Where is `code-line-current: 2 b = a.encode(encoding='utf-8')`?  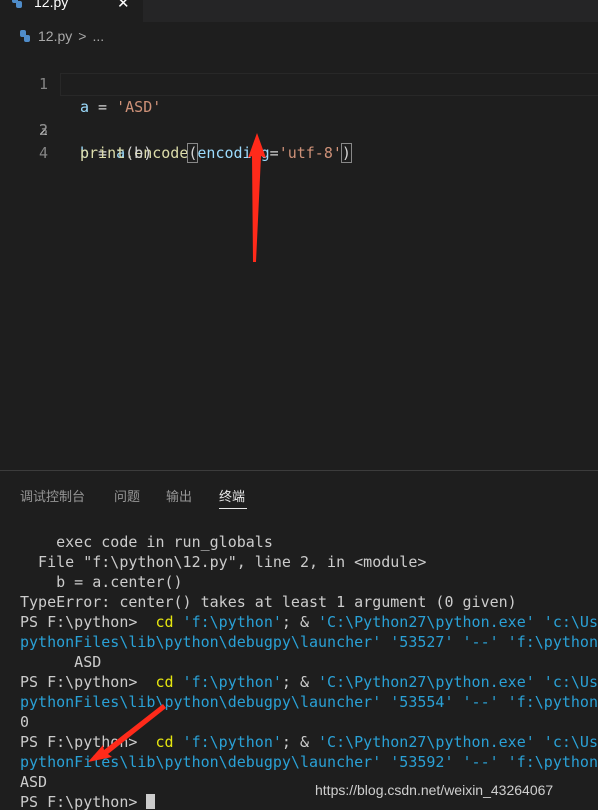
code-line-current: 2 b = a.encode(encoding='utf-8') is located at coordinates (299, 118).